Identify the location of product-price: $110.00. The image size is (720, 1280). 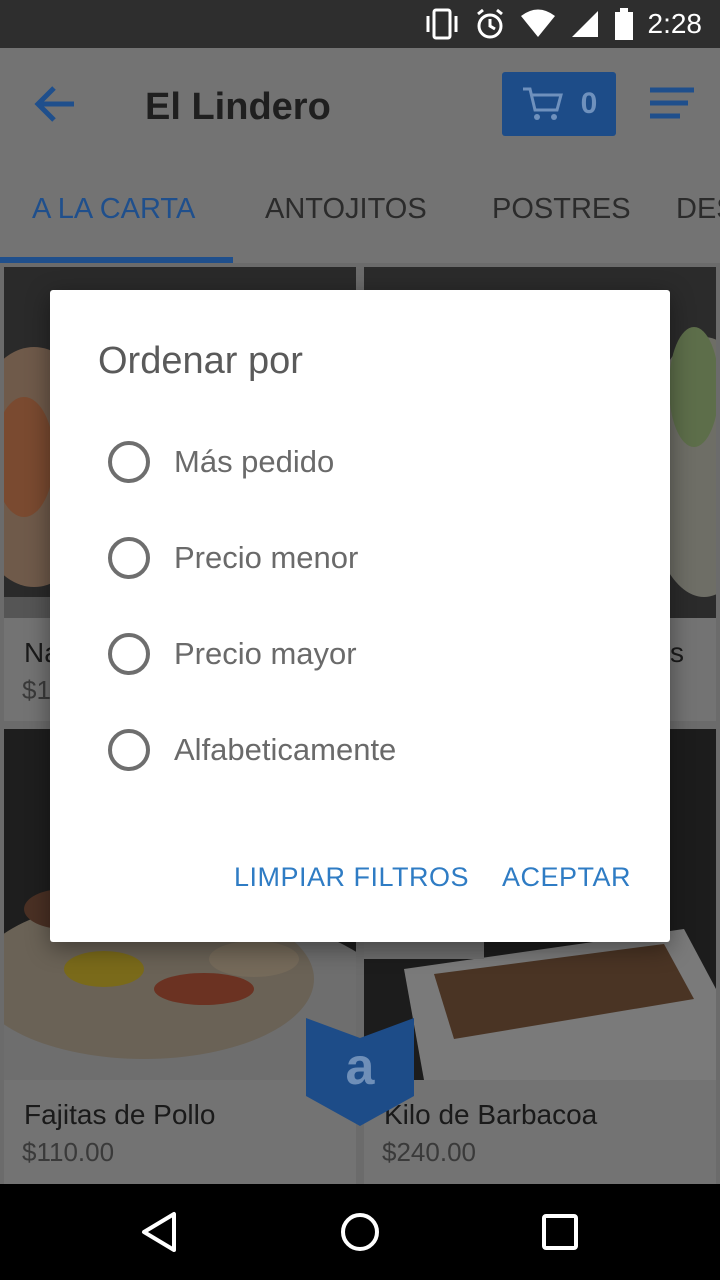
(68, 1152).